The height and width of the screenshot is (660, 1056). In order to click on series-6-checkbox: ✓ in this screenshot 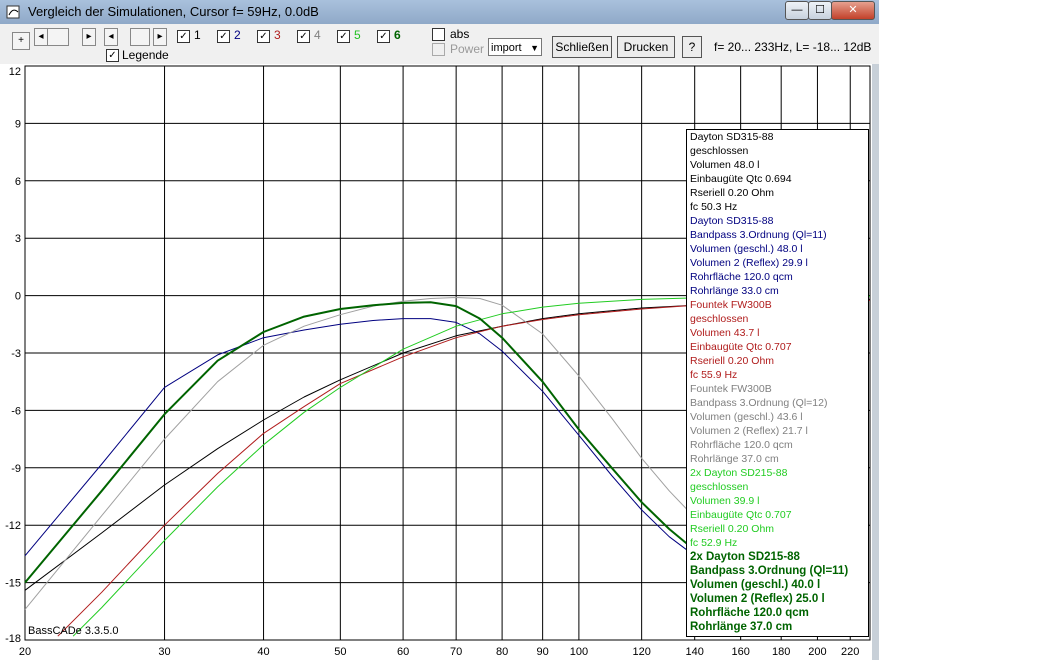, I will do `click(383, 36)`.